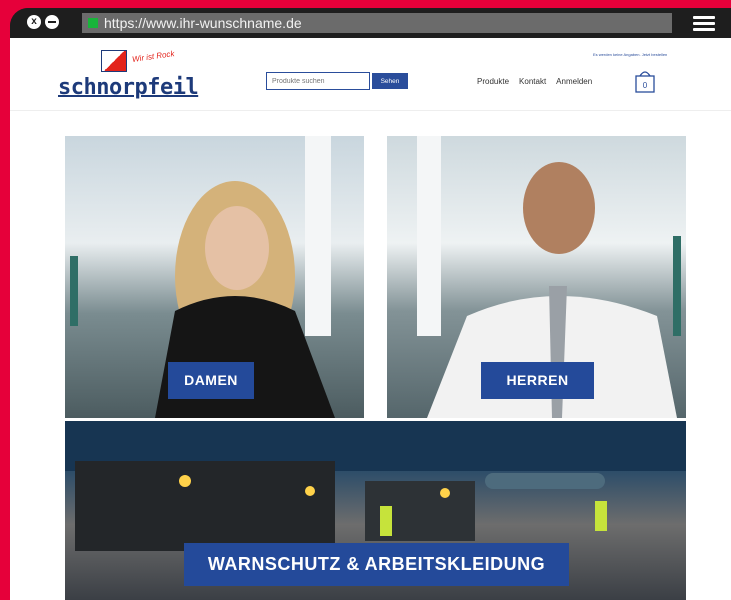 The width and height of the screenshot is (731, 600). Describe the element at coordinates (645, 85) in the screenshot. I see `cart-count: 0` at that location.